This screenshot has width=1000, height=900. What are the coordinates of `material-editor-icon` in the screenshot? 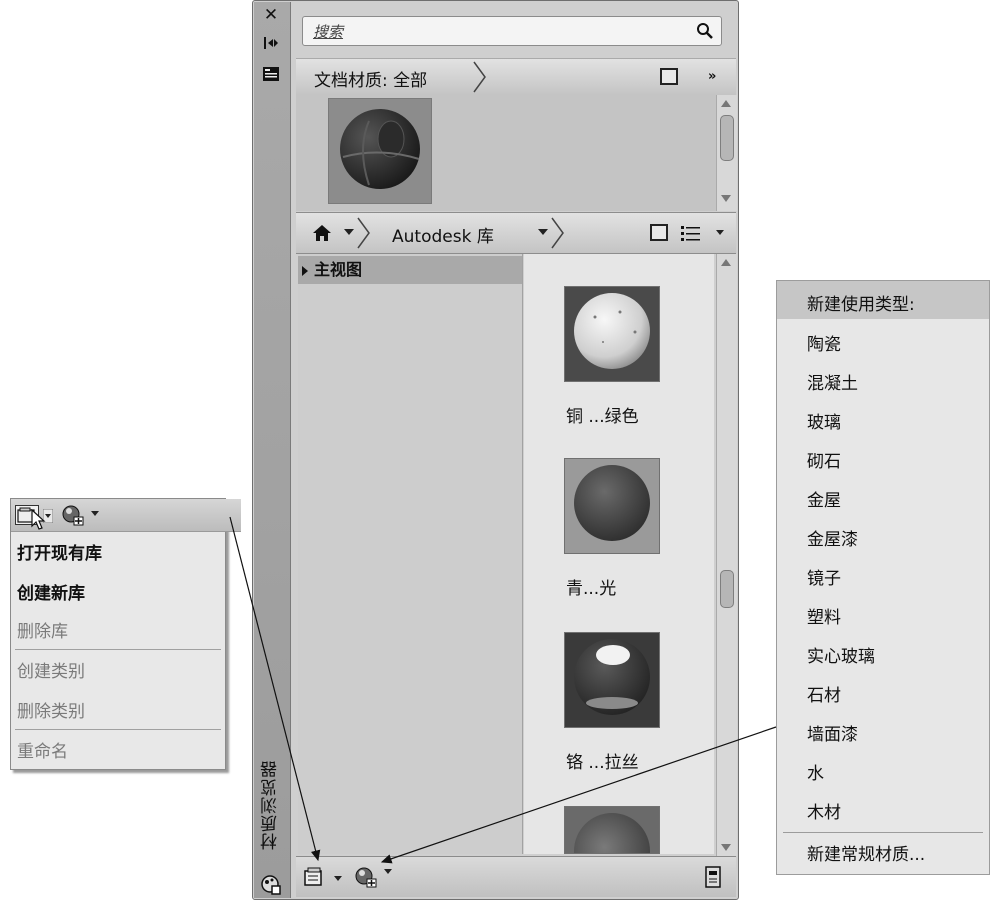 It's located at (713, 877).